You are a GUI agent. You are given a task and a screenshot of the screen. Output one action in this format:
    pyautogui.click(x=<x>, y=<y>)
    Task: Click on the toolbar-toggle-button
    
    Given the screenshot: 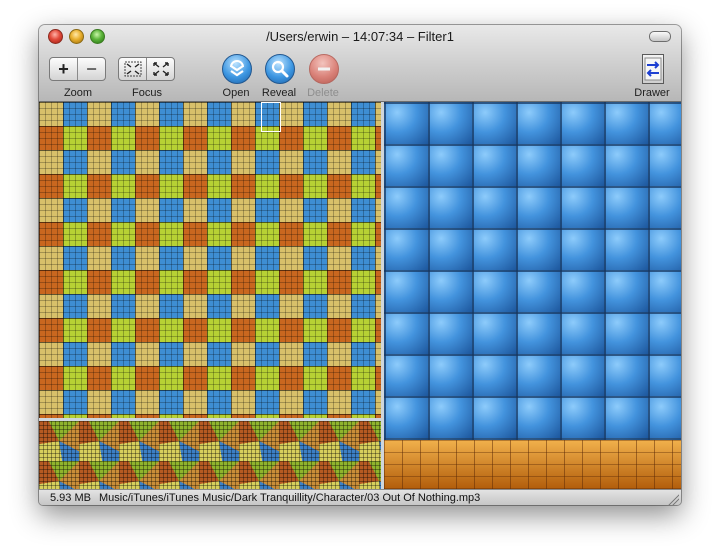 What is the action you would take?
    pyautogui.click(x=660, y=36)
    